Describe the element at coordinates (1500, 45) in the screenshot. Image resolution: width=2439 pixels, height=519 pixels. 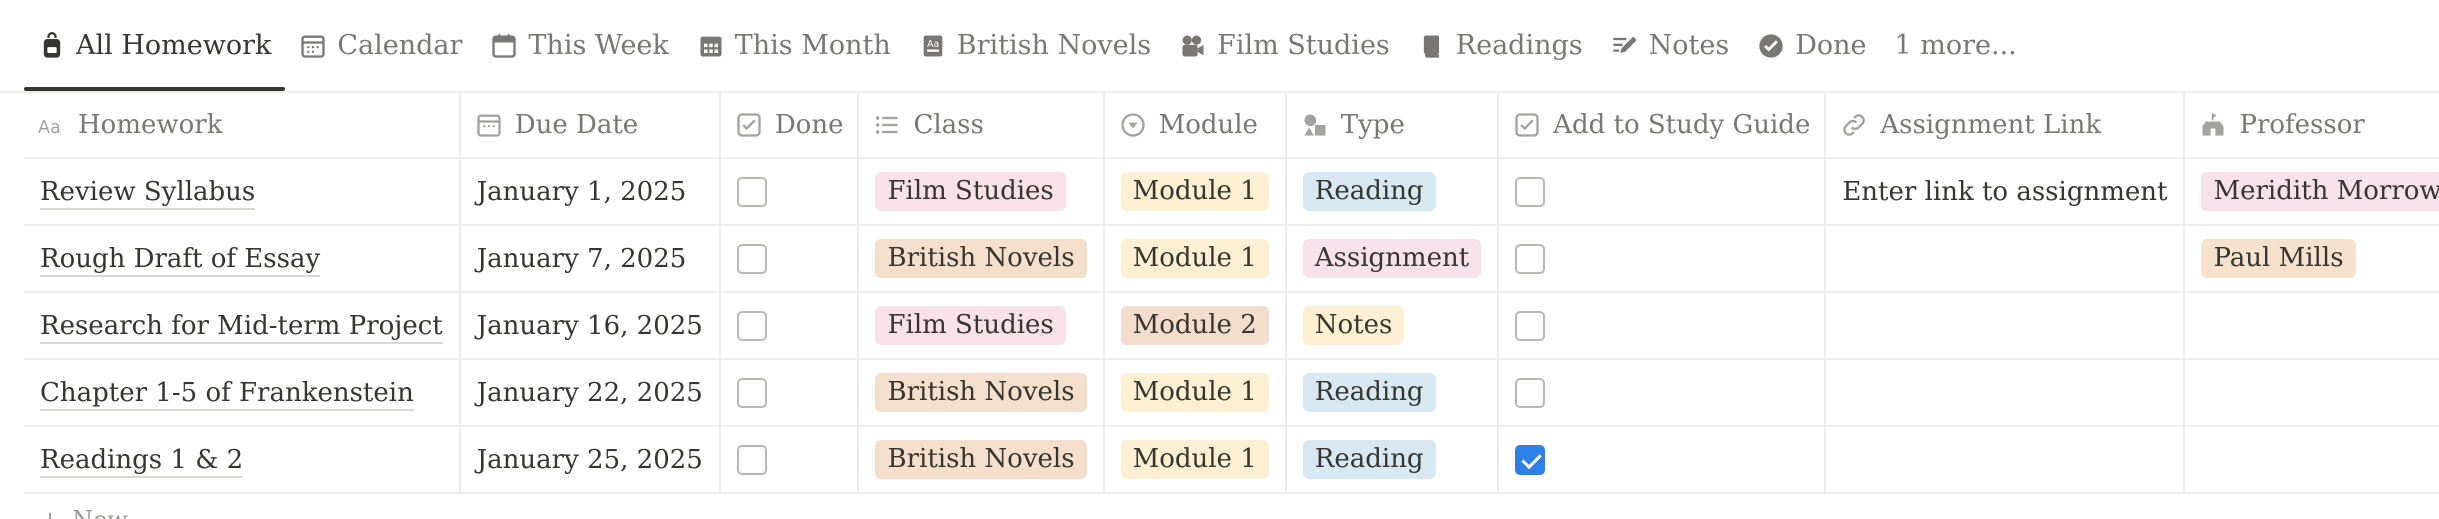
I see `tab-readings: Readings` at that location.